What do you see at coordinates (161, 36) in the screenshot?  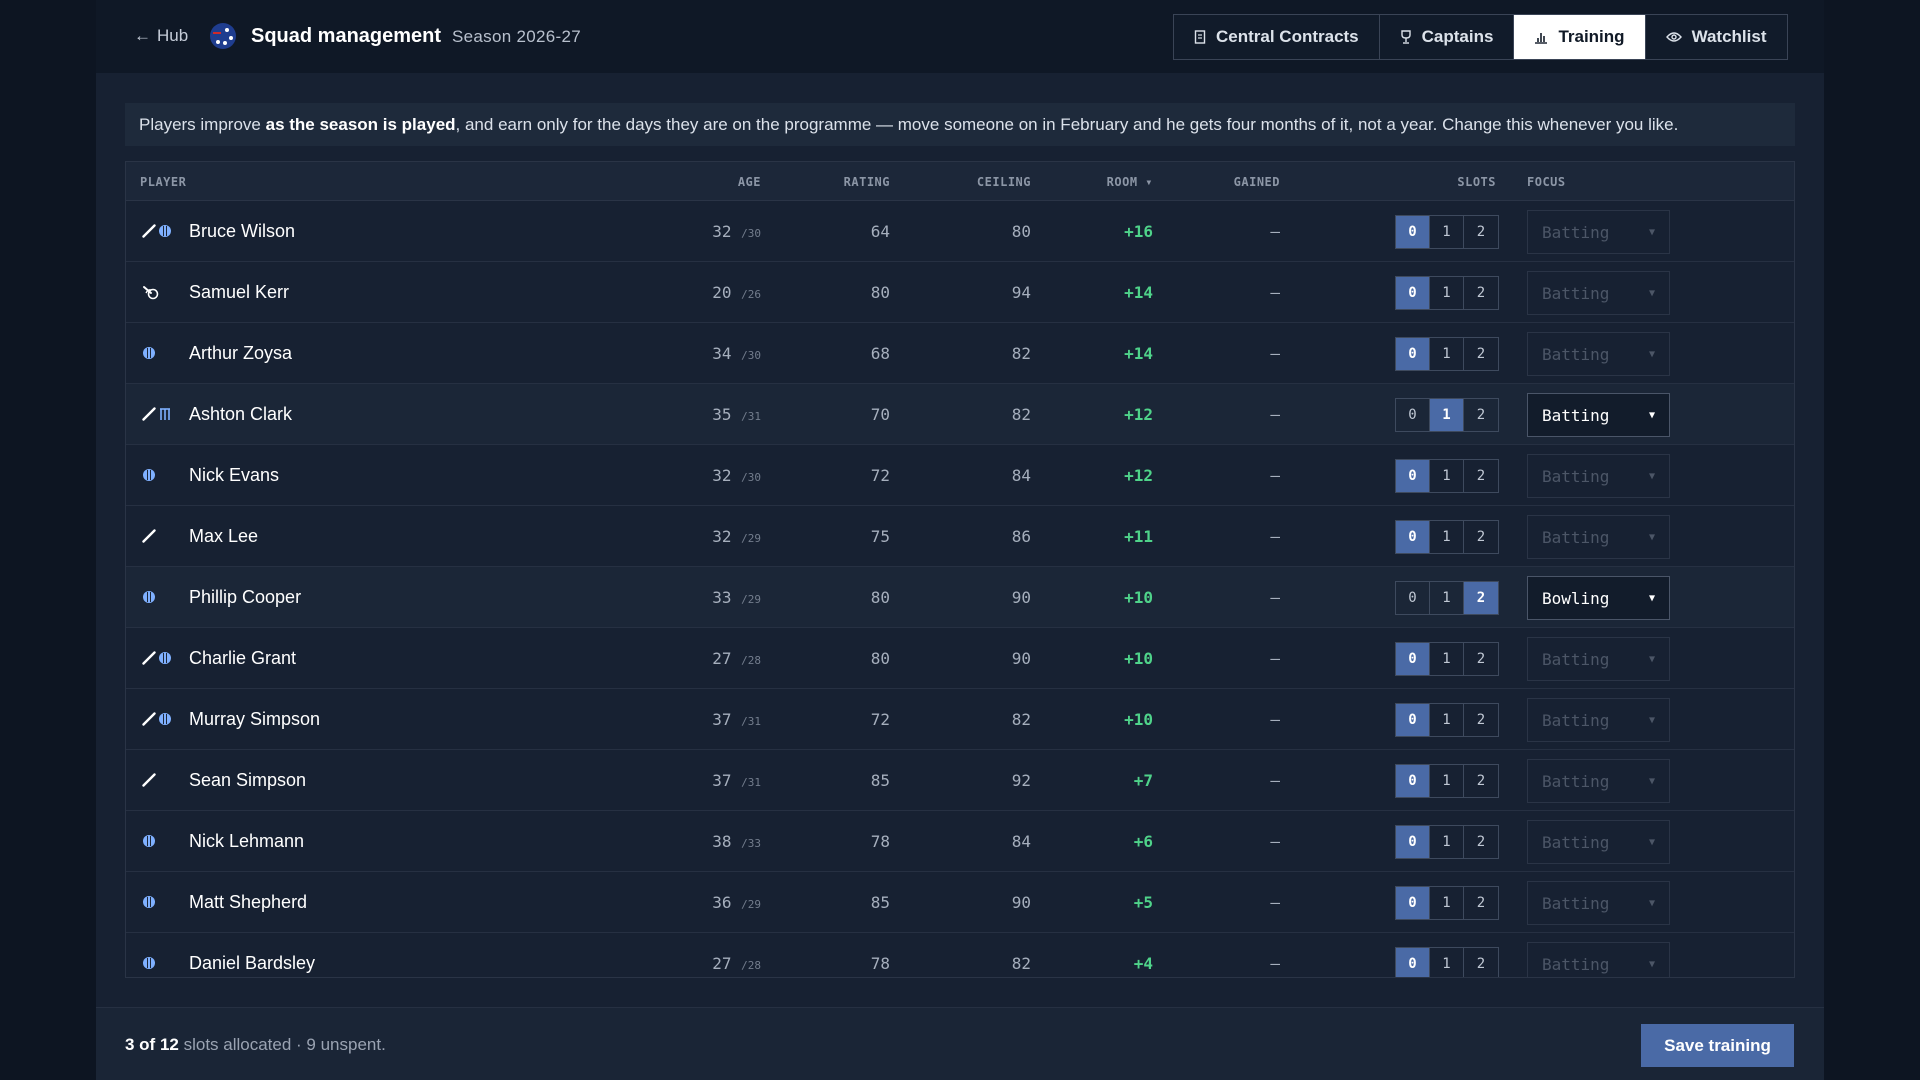 I see `back-to-hub-link: ← Hub` at bounding box center [161, 36].